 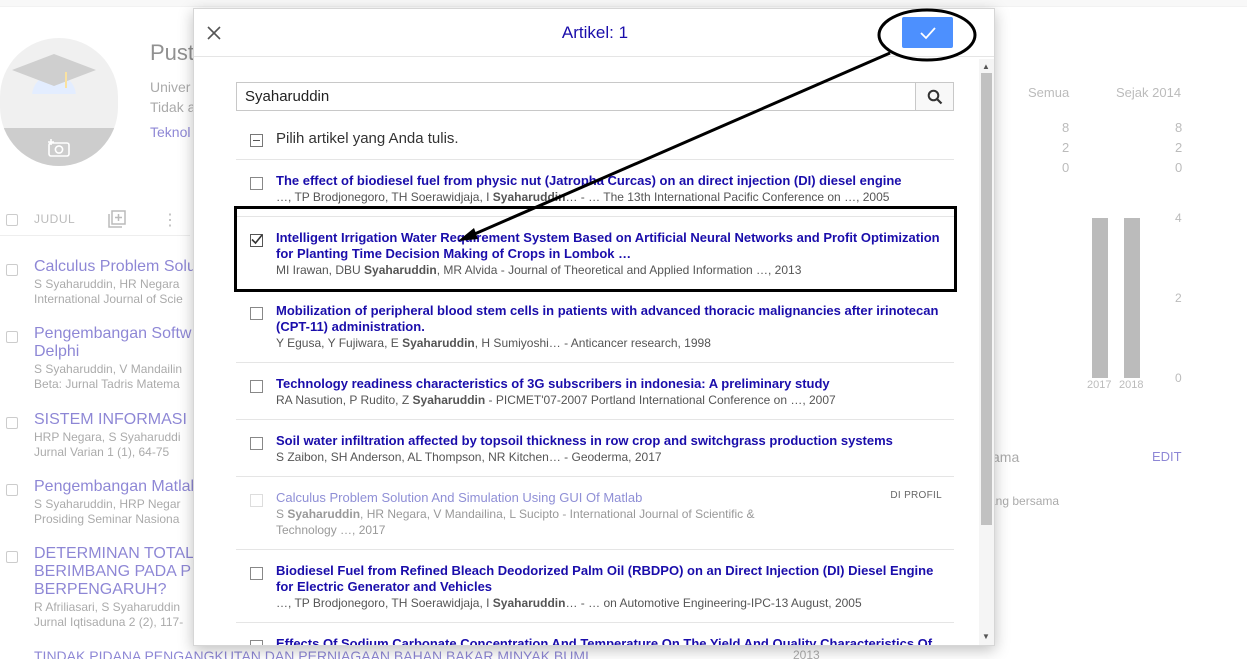 I want to click on annotation-arrow-and-ellipse, so click(x=717, y=124).